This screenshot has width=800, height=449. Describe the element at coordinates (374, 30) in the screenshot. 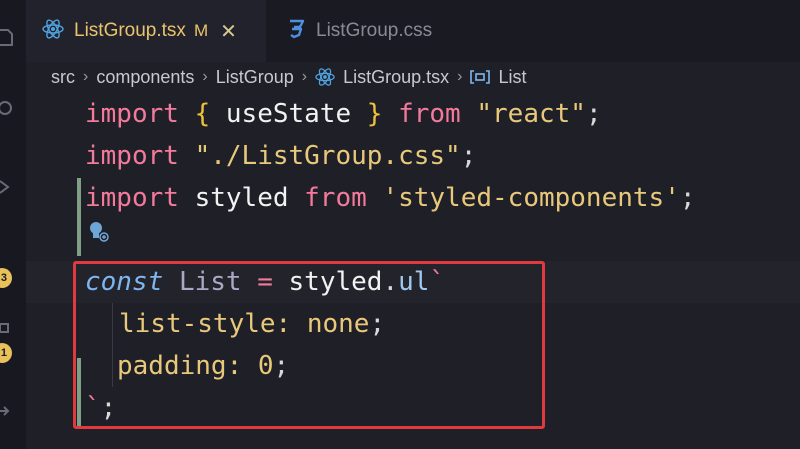

I see `tab-label: ListGroup.css` at that location.